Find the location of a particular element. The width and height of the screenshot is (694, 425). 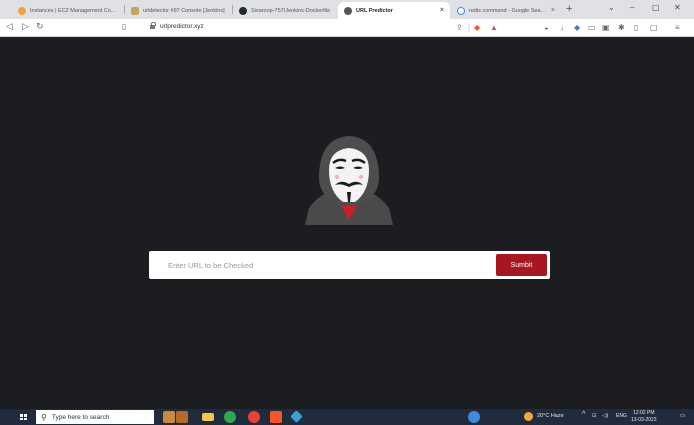

download-icon: ↓ is located at coordinates (562, 27).